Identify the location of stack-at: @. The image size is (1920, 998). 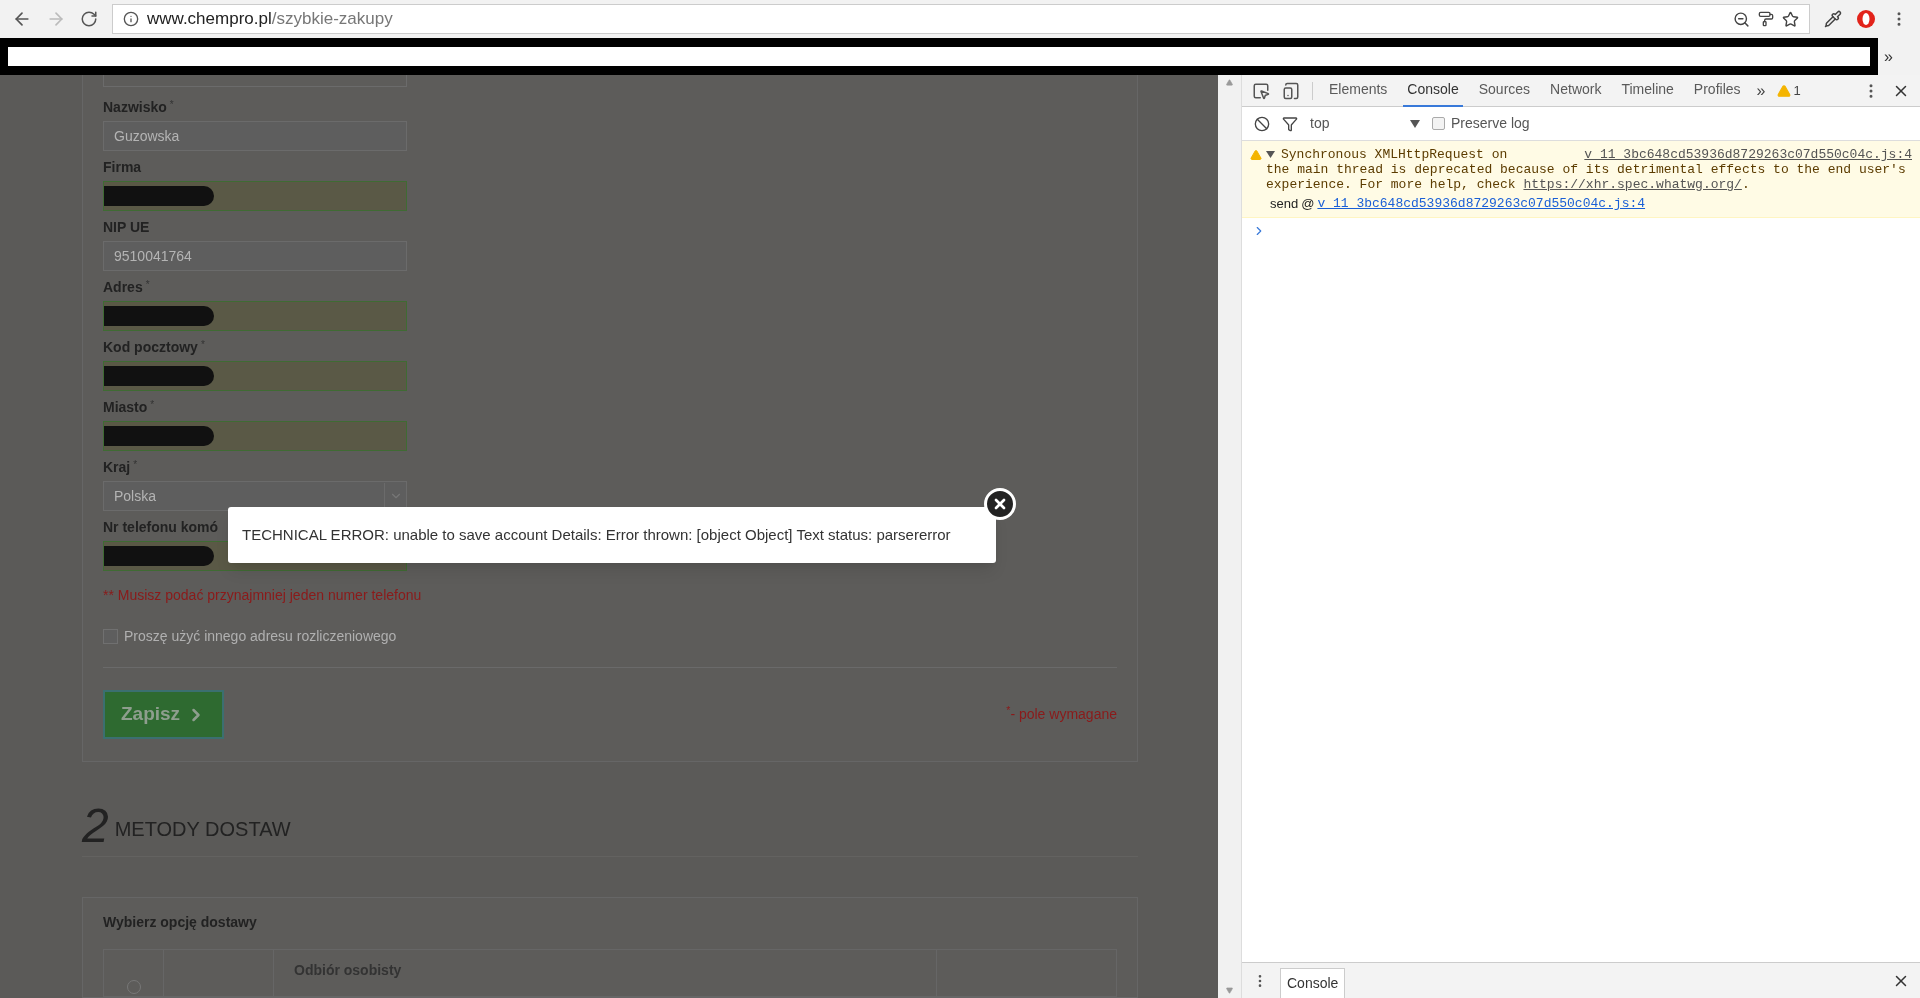
(1308, 203).